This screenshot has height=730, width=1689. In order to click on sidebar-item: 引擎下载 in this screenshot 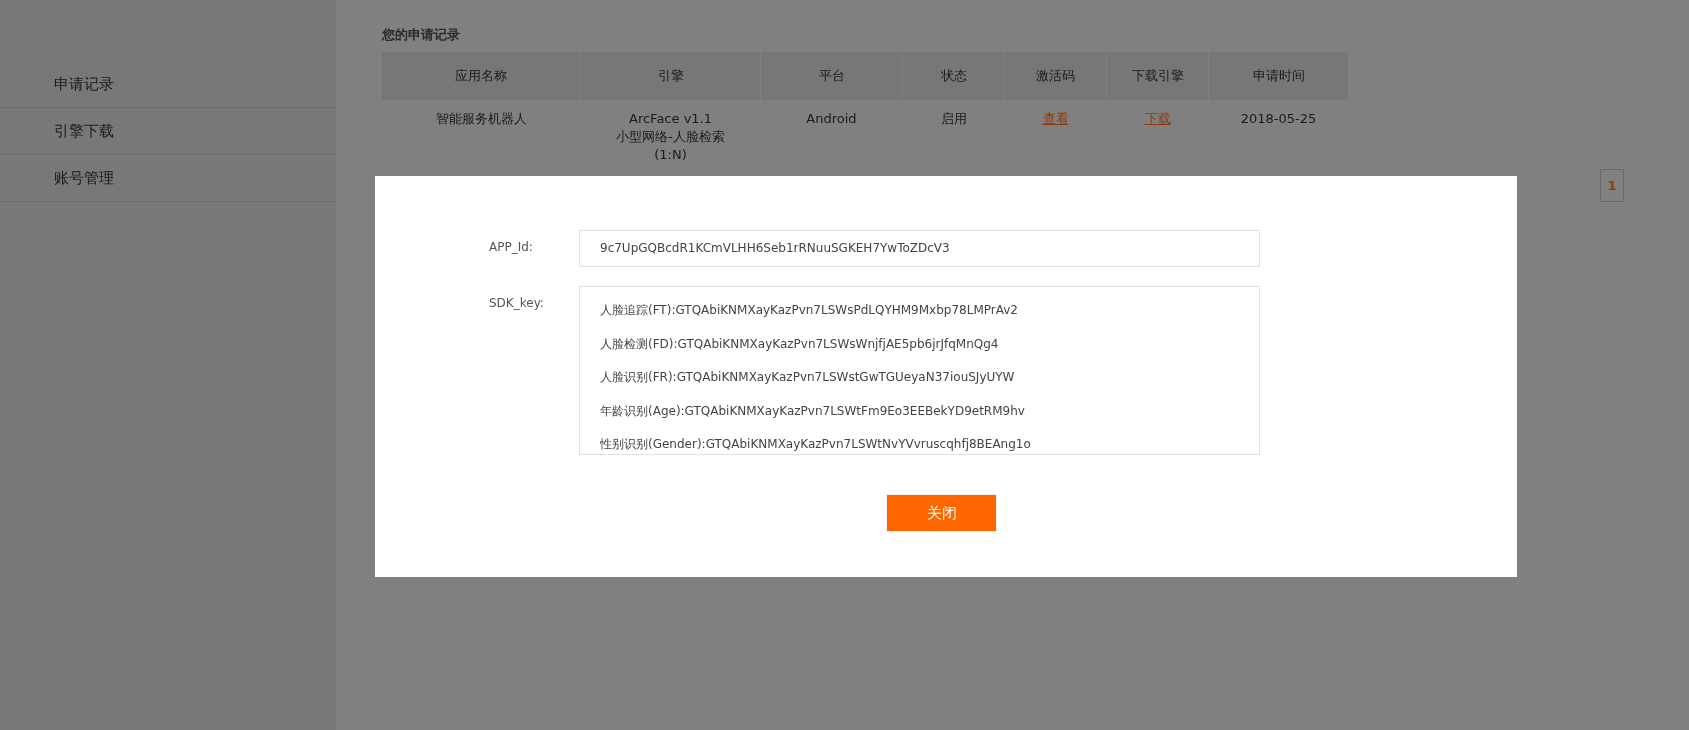, I will do `click(168, 131)`.